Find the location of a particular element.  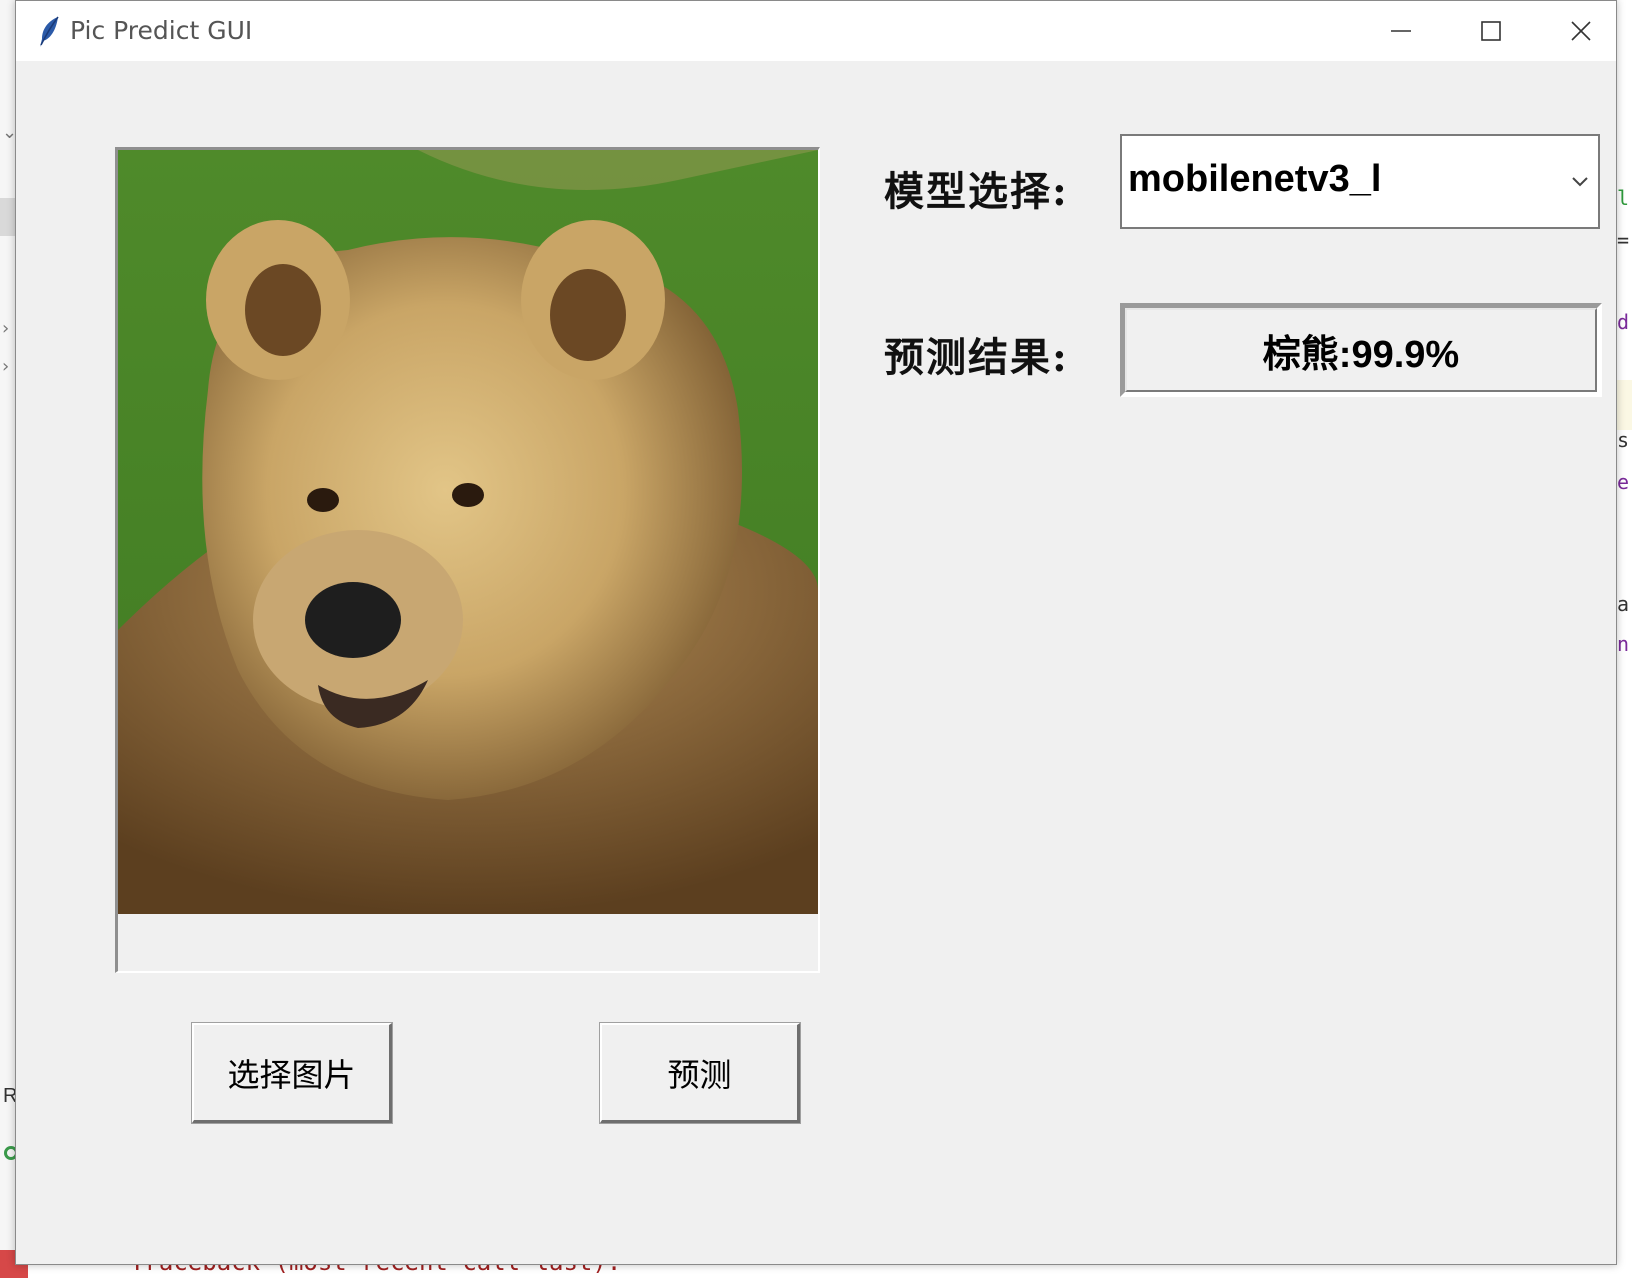

close-button is located at coordinates (1581, 31).